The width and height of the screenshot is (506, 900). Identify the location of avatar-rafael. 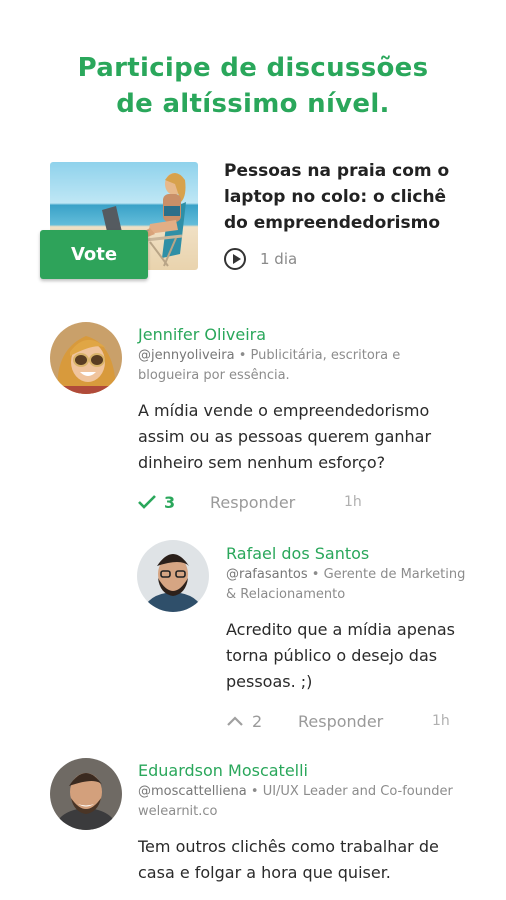
(173, 576).